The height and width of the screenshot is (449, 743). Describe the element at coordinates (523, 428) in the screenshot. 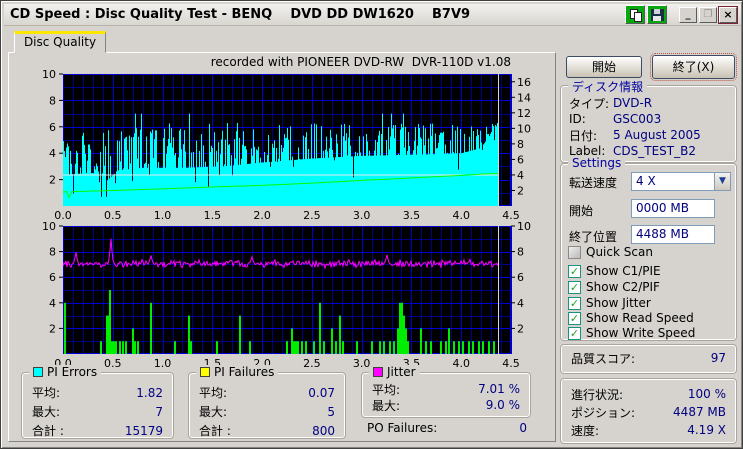

I see `po-failures-value: 0` at that location.